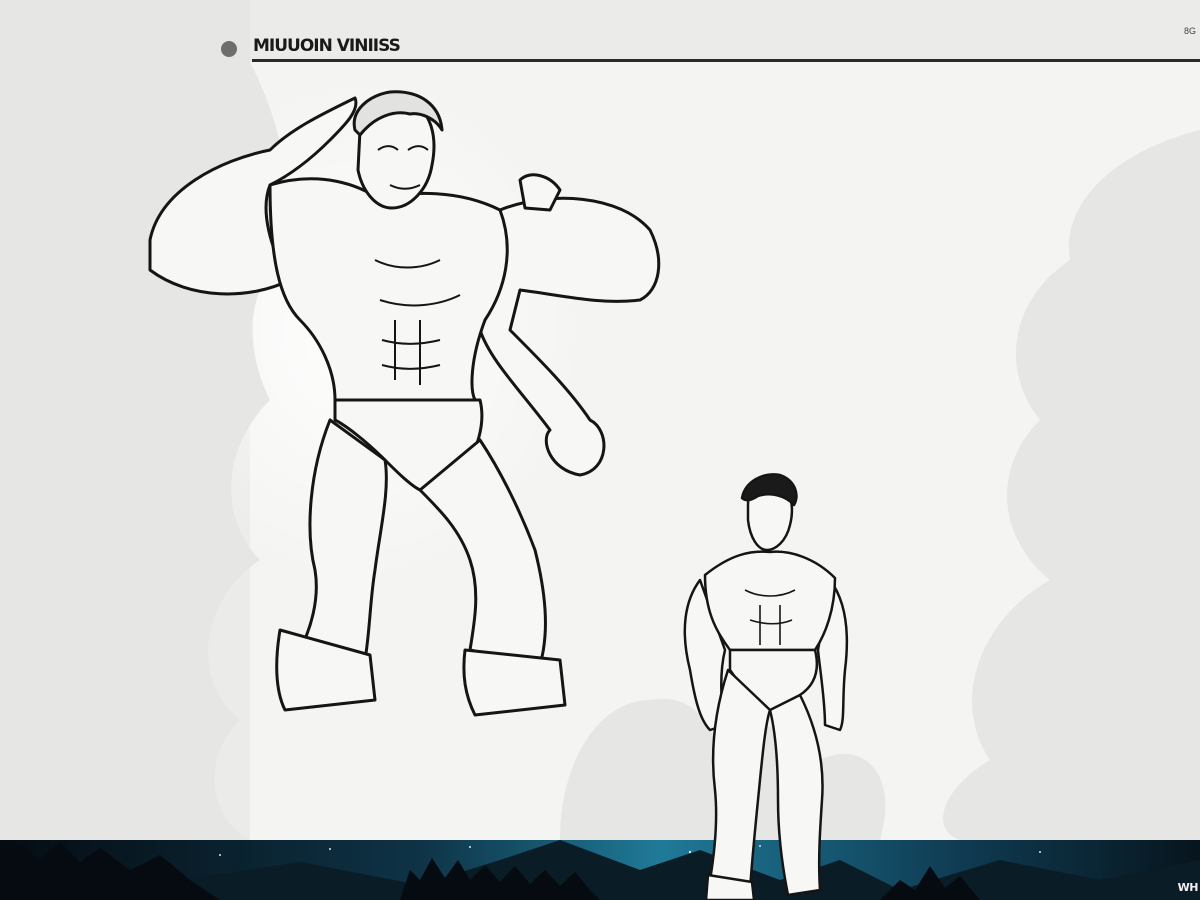 This screenshot has width=1200, height=900. What do you see at coordinates (229, 49) in the screenshot?
I see `header-bullet-icon` at bounding box center [229, 49].